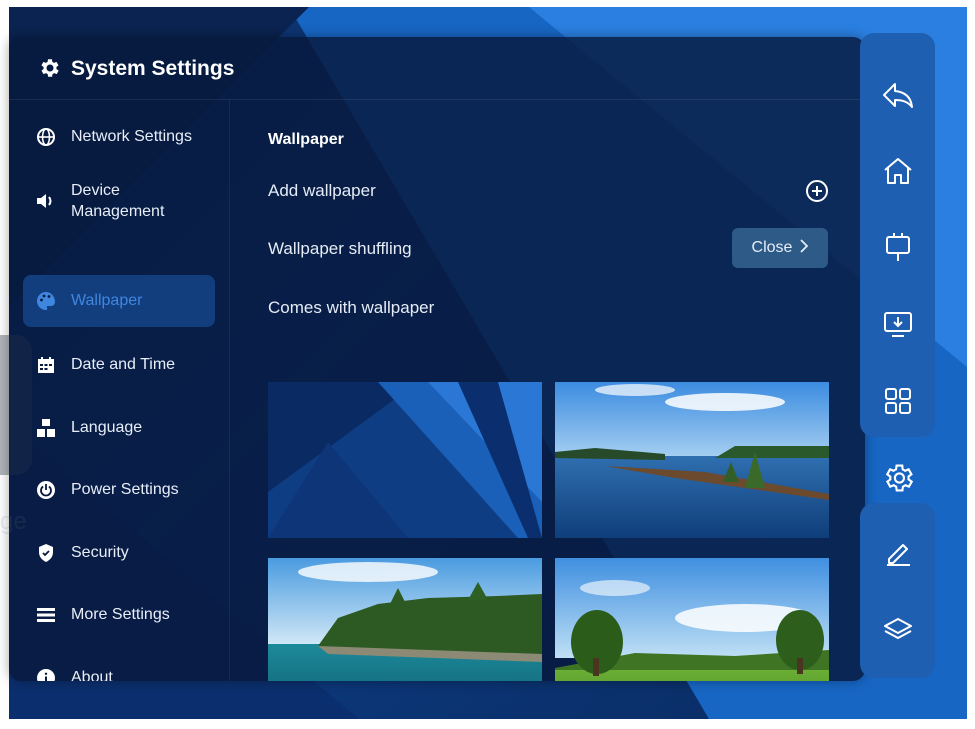 This screenshot has height=729, width=975. I want to click on calendar-icon, so click(46, 365).